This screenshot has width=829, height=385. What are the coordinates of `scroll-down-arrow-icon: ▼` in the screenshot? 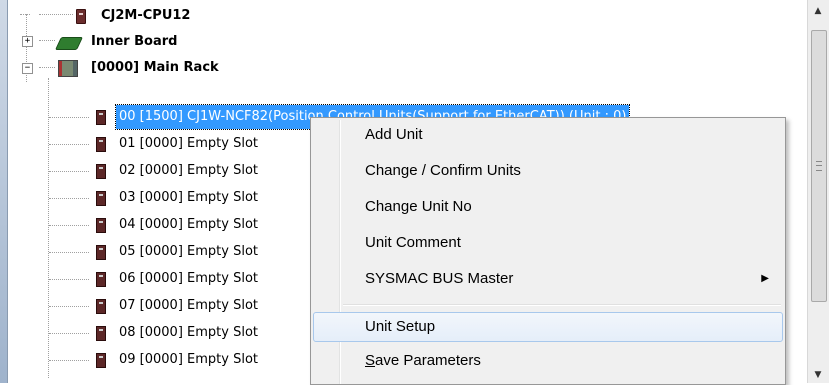 It's located at (818, 375).